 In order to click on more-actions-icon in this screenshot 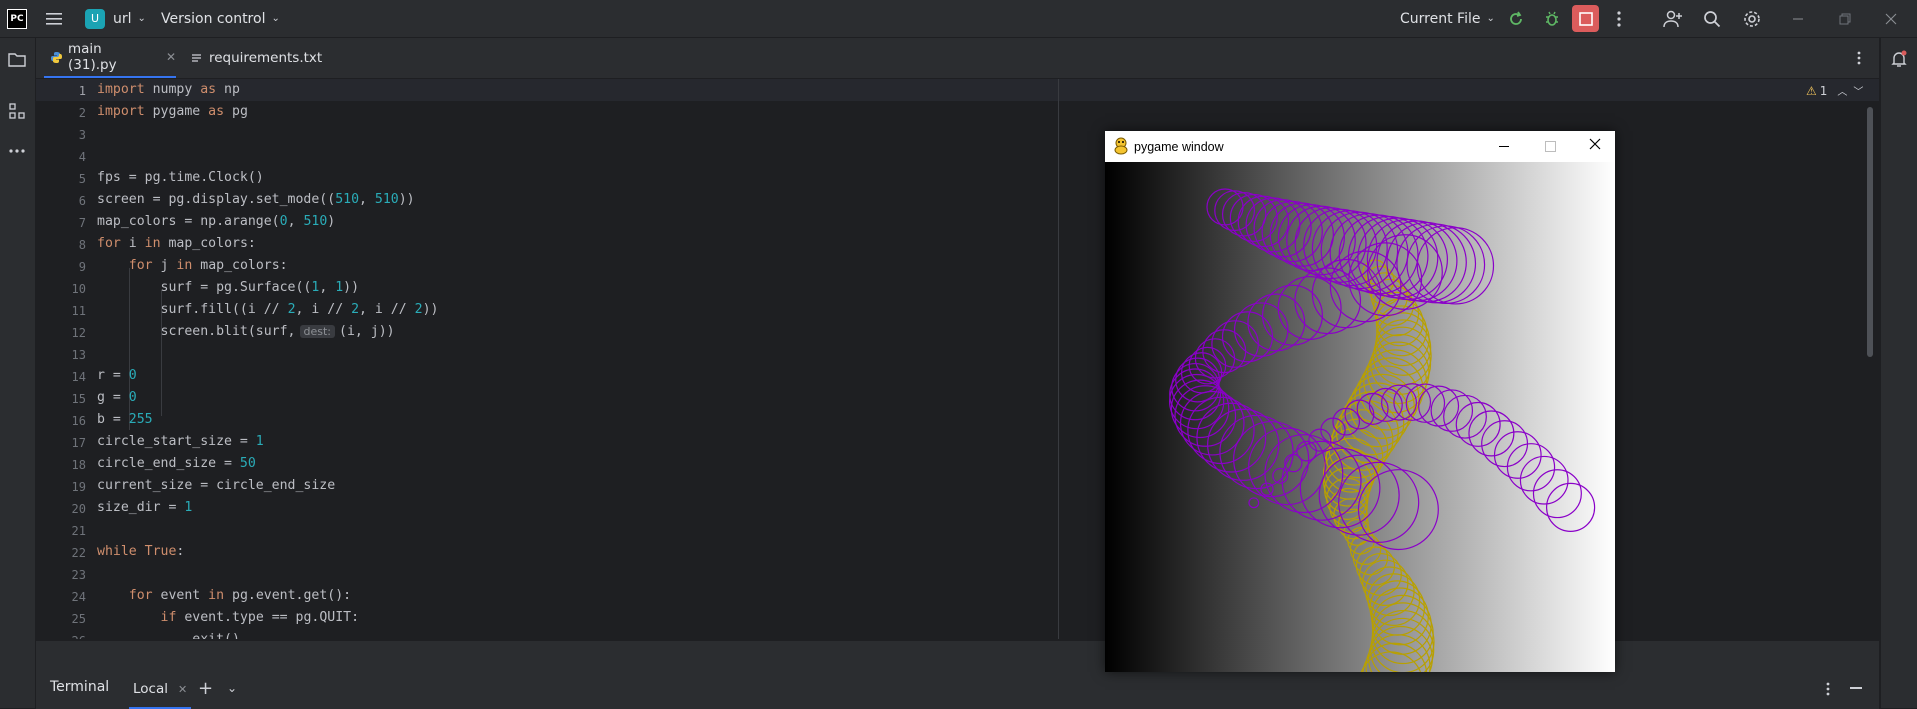, I will do `click(1619, 19)`.